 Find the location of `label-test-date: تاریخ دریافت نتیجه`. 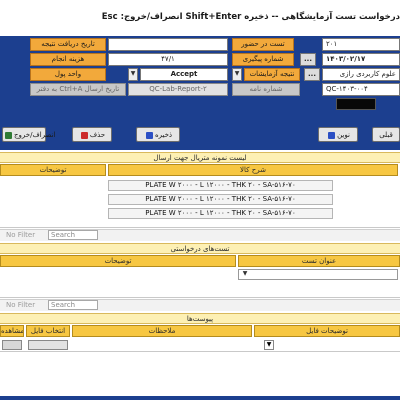

label-test-date: تاریخ دریافت نتیجه is located at coordinates (68, 44).